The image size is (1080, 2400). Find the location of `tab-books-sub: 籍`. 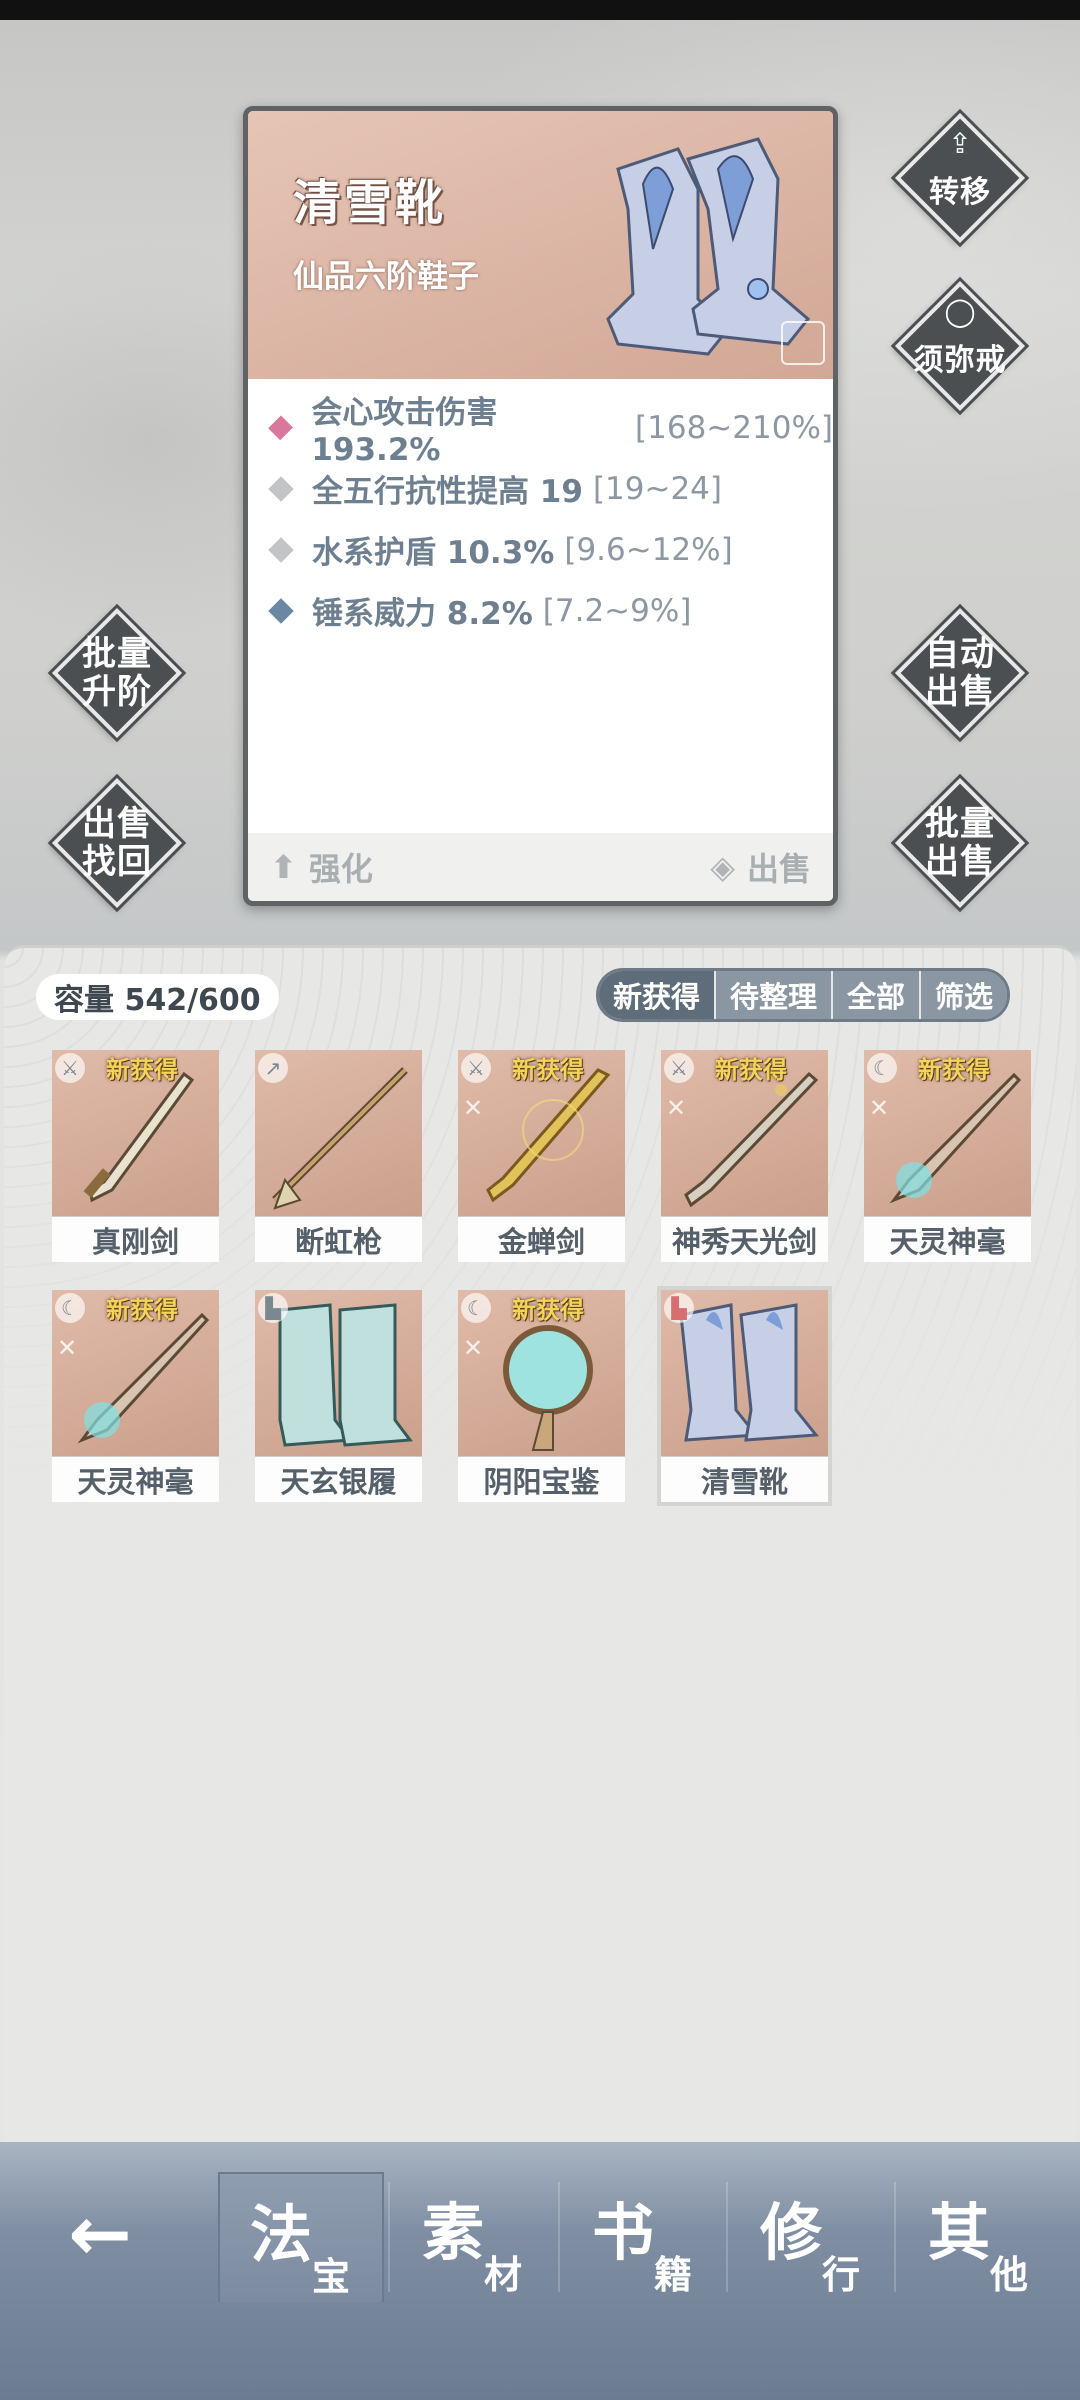

tab-books-sub: 籍 is located at coordinates (673, 2274).